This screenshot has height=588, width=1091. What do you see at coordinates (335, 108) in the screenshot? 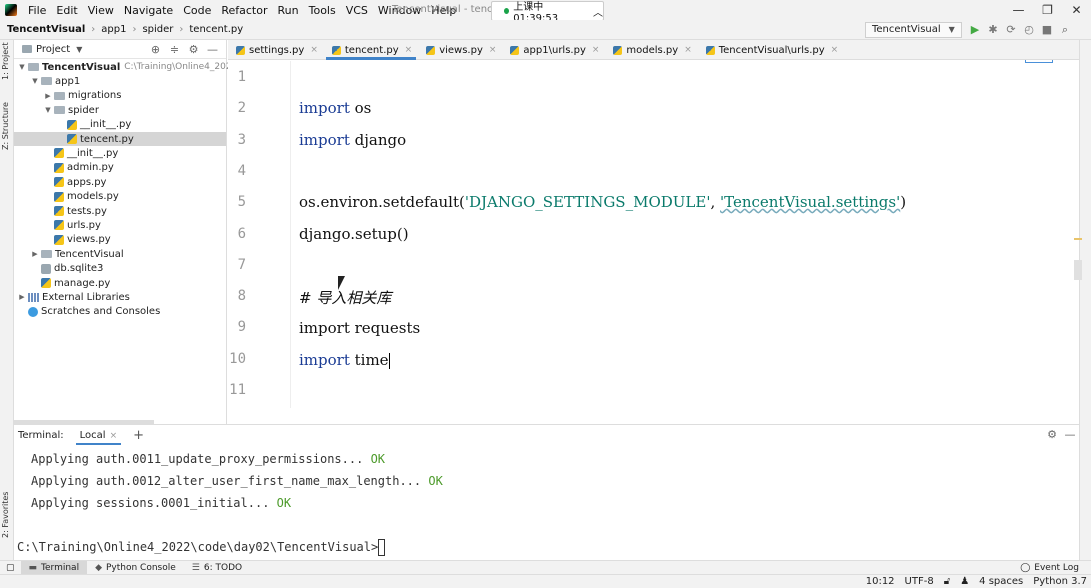
I see `code-line-2: import os` at bounding box center [335, 108].